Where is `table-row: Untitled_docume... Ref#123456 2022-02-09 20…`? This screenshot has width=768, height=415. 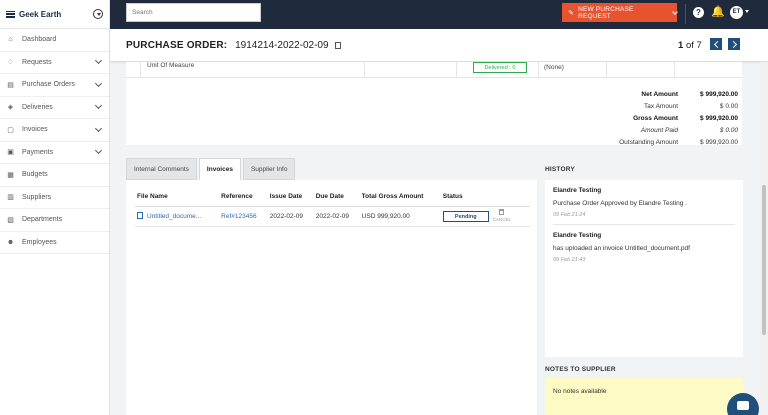 table-row: Untitled_docume... Ref#123456 2022-02-09 20… is located at coordinates (332, 216).